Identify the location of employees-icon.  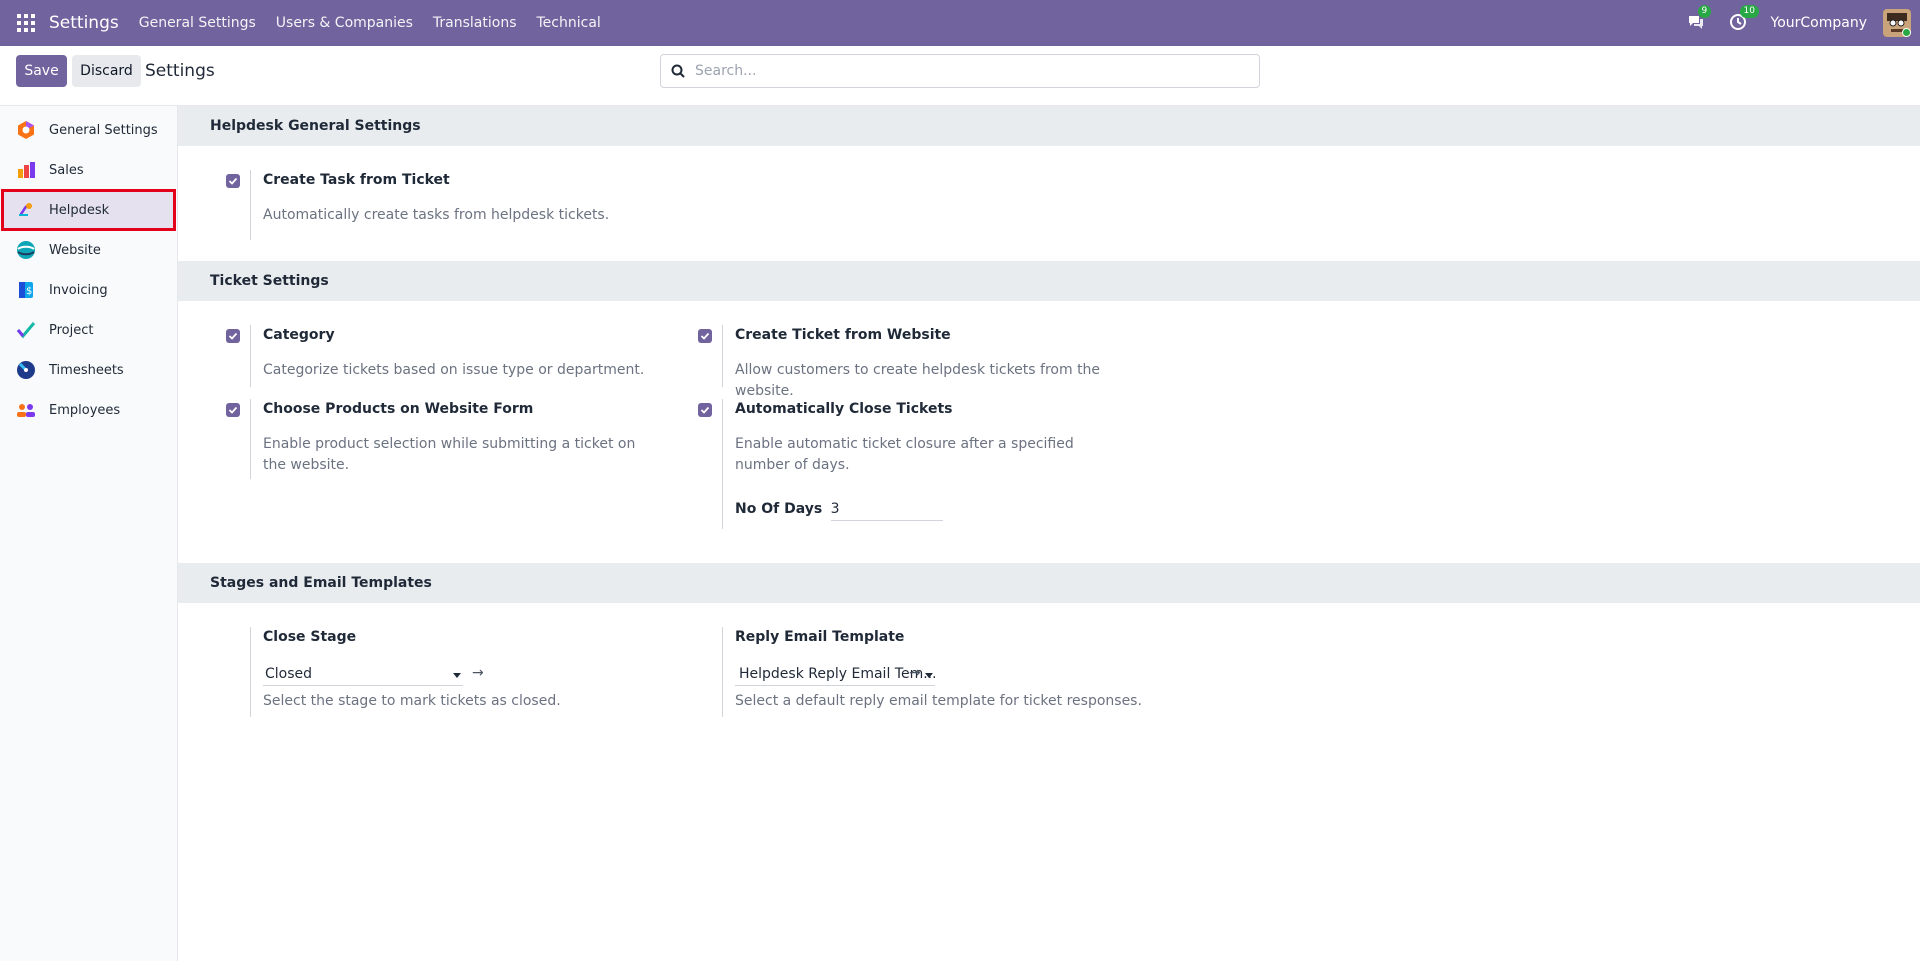
(26, 410).